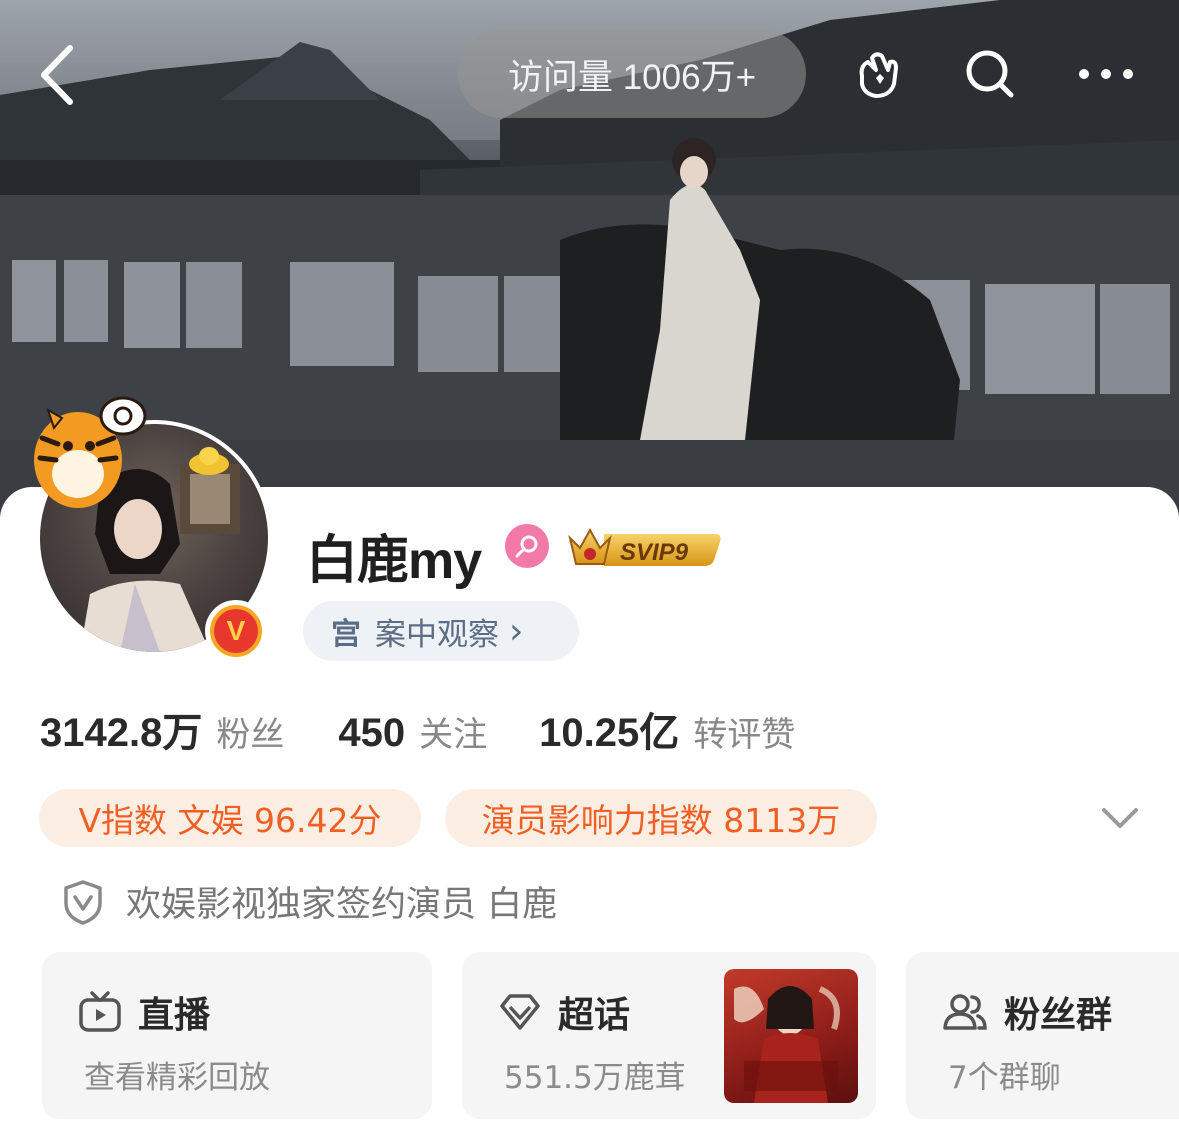 The width and height of the screenshot is (1179, 1136). I want to click on female-icon, so click(527, 546).